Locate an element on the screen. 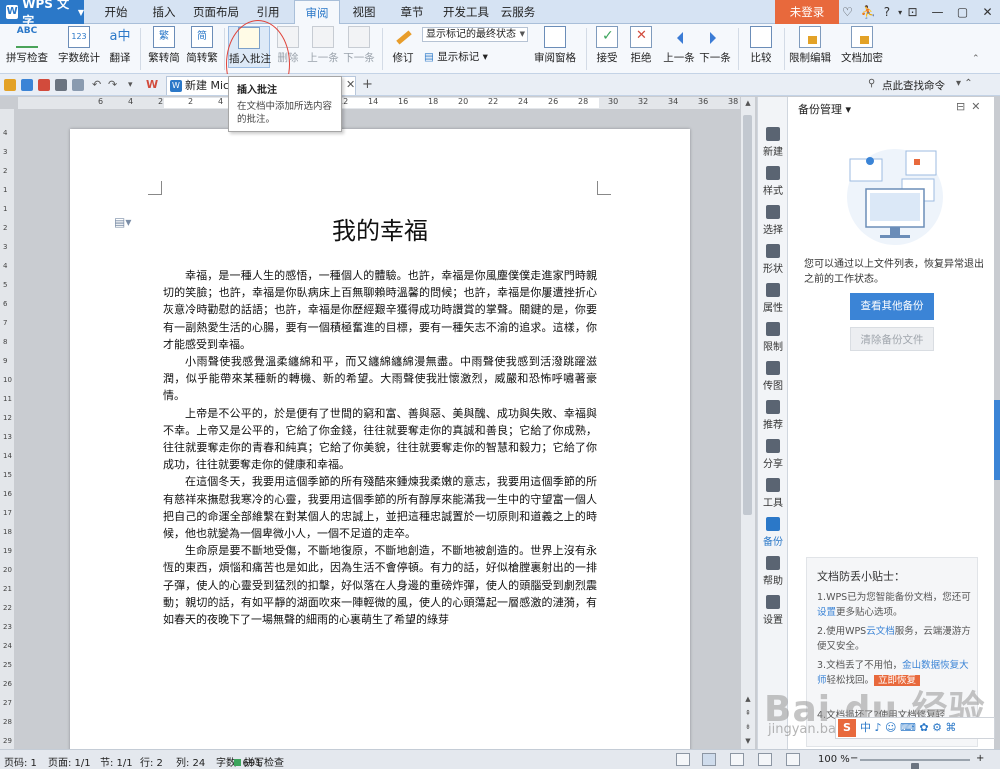  sidebar-item: 传图 is located at coordinates (773, 376).